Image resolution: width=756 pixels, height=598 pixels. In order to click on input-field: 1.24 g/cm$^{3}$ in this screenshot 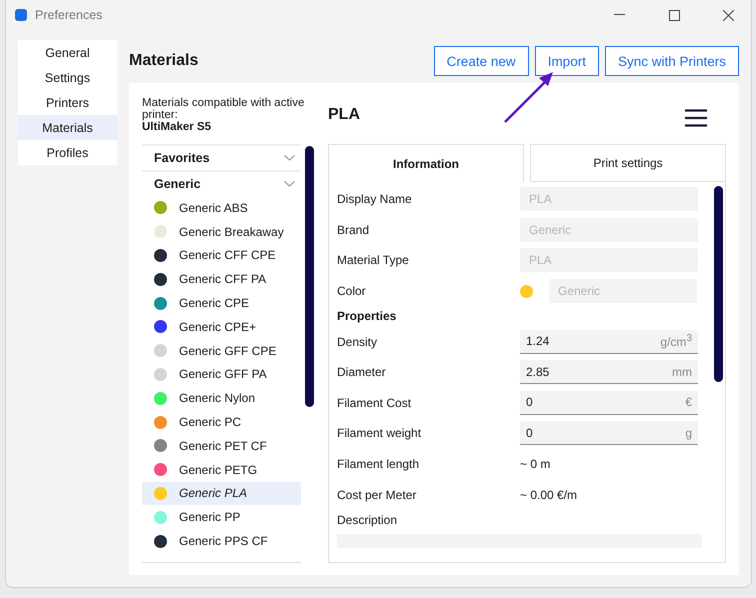, I will do `click(609, 342)`.